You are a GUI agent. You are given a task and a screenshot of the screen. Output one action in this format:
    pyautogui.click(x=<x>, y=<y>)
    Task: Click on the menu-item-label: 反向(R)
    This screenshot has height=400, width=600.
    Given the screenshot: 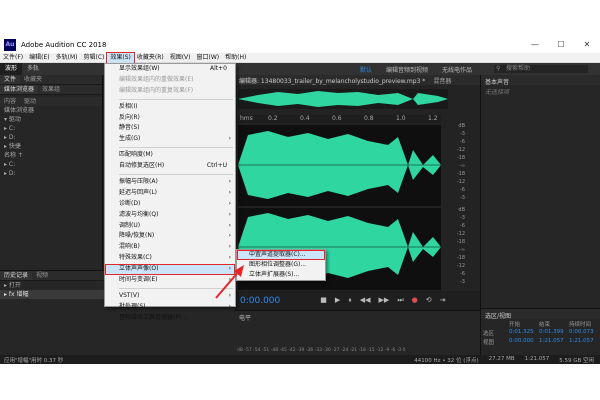 What is the action you would take?
    pyautogui.click(x=129, y=117)
    